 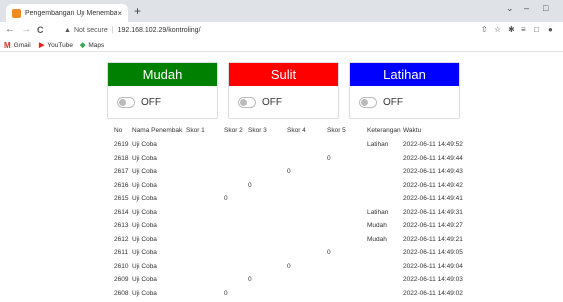 I want to click on column-header: Skor 1, so click(x=195, y=130).